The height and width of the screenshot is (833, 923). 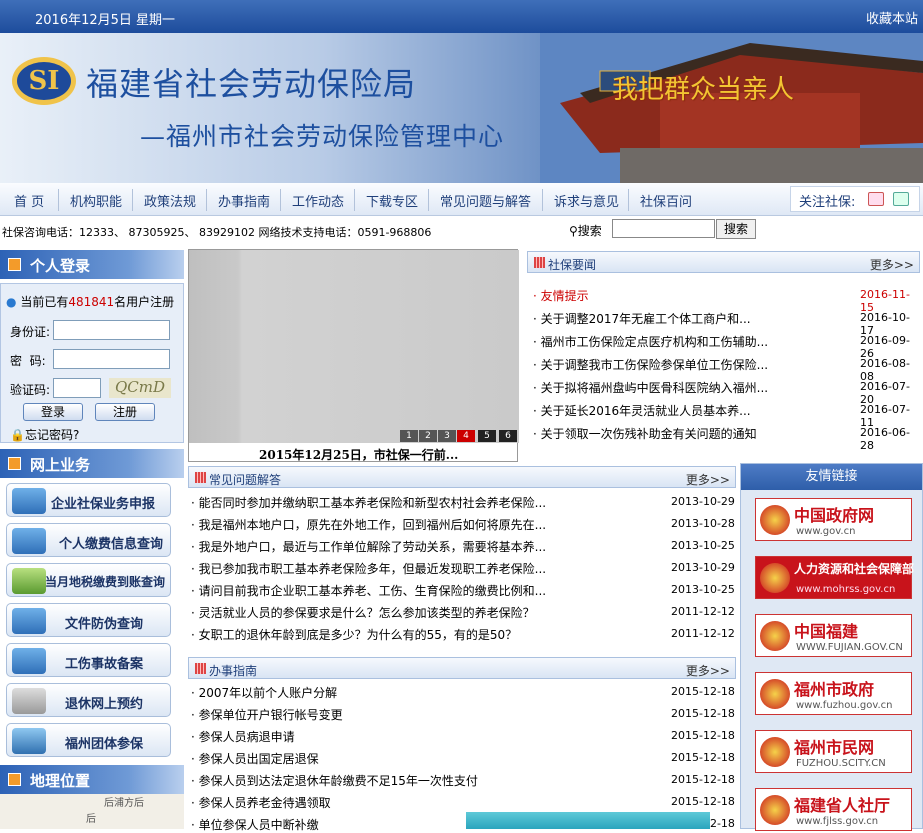 What do you see at coordinates (11, 302) in the screenshot?
I see `globe-icon: ●` at bounding box center [11, 302].